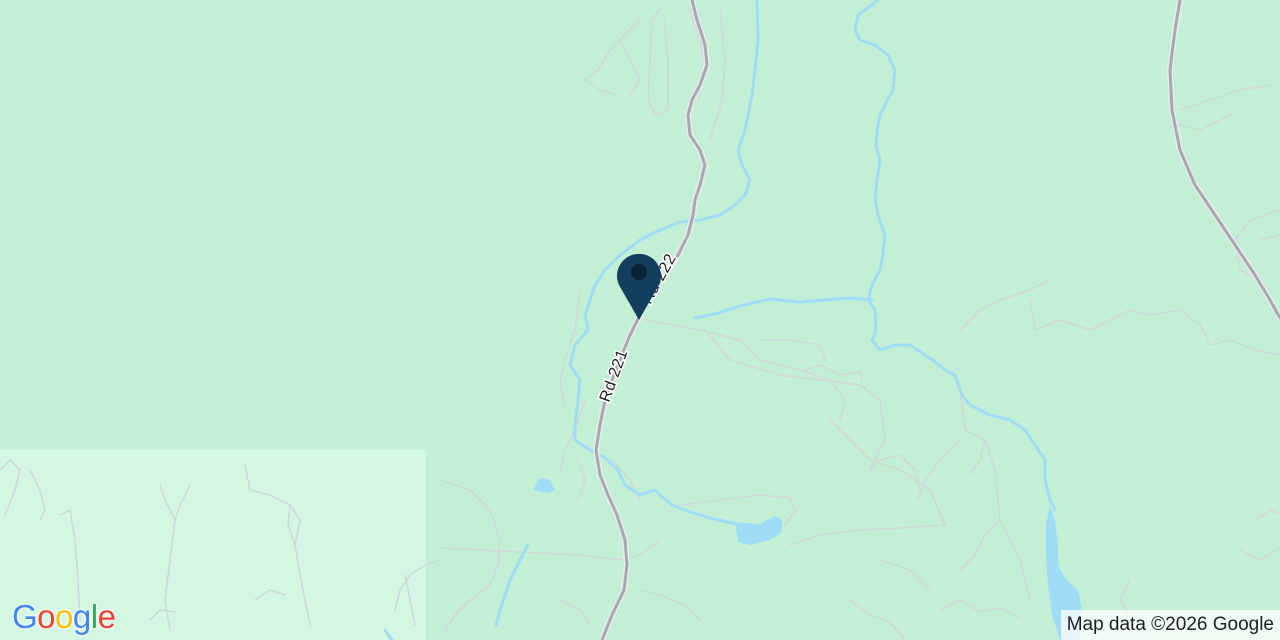 The image size is (1280, 640). What do you see at coordinates (94, 616) in the screenshot?
I see `logo-letter: l` at bounding box center [94, 616].